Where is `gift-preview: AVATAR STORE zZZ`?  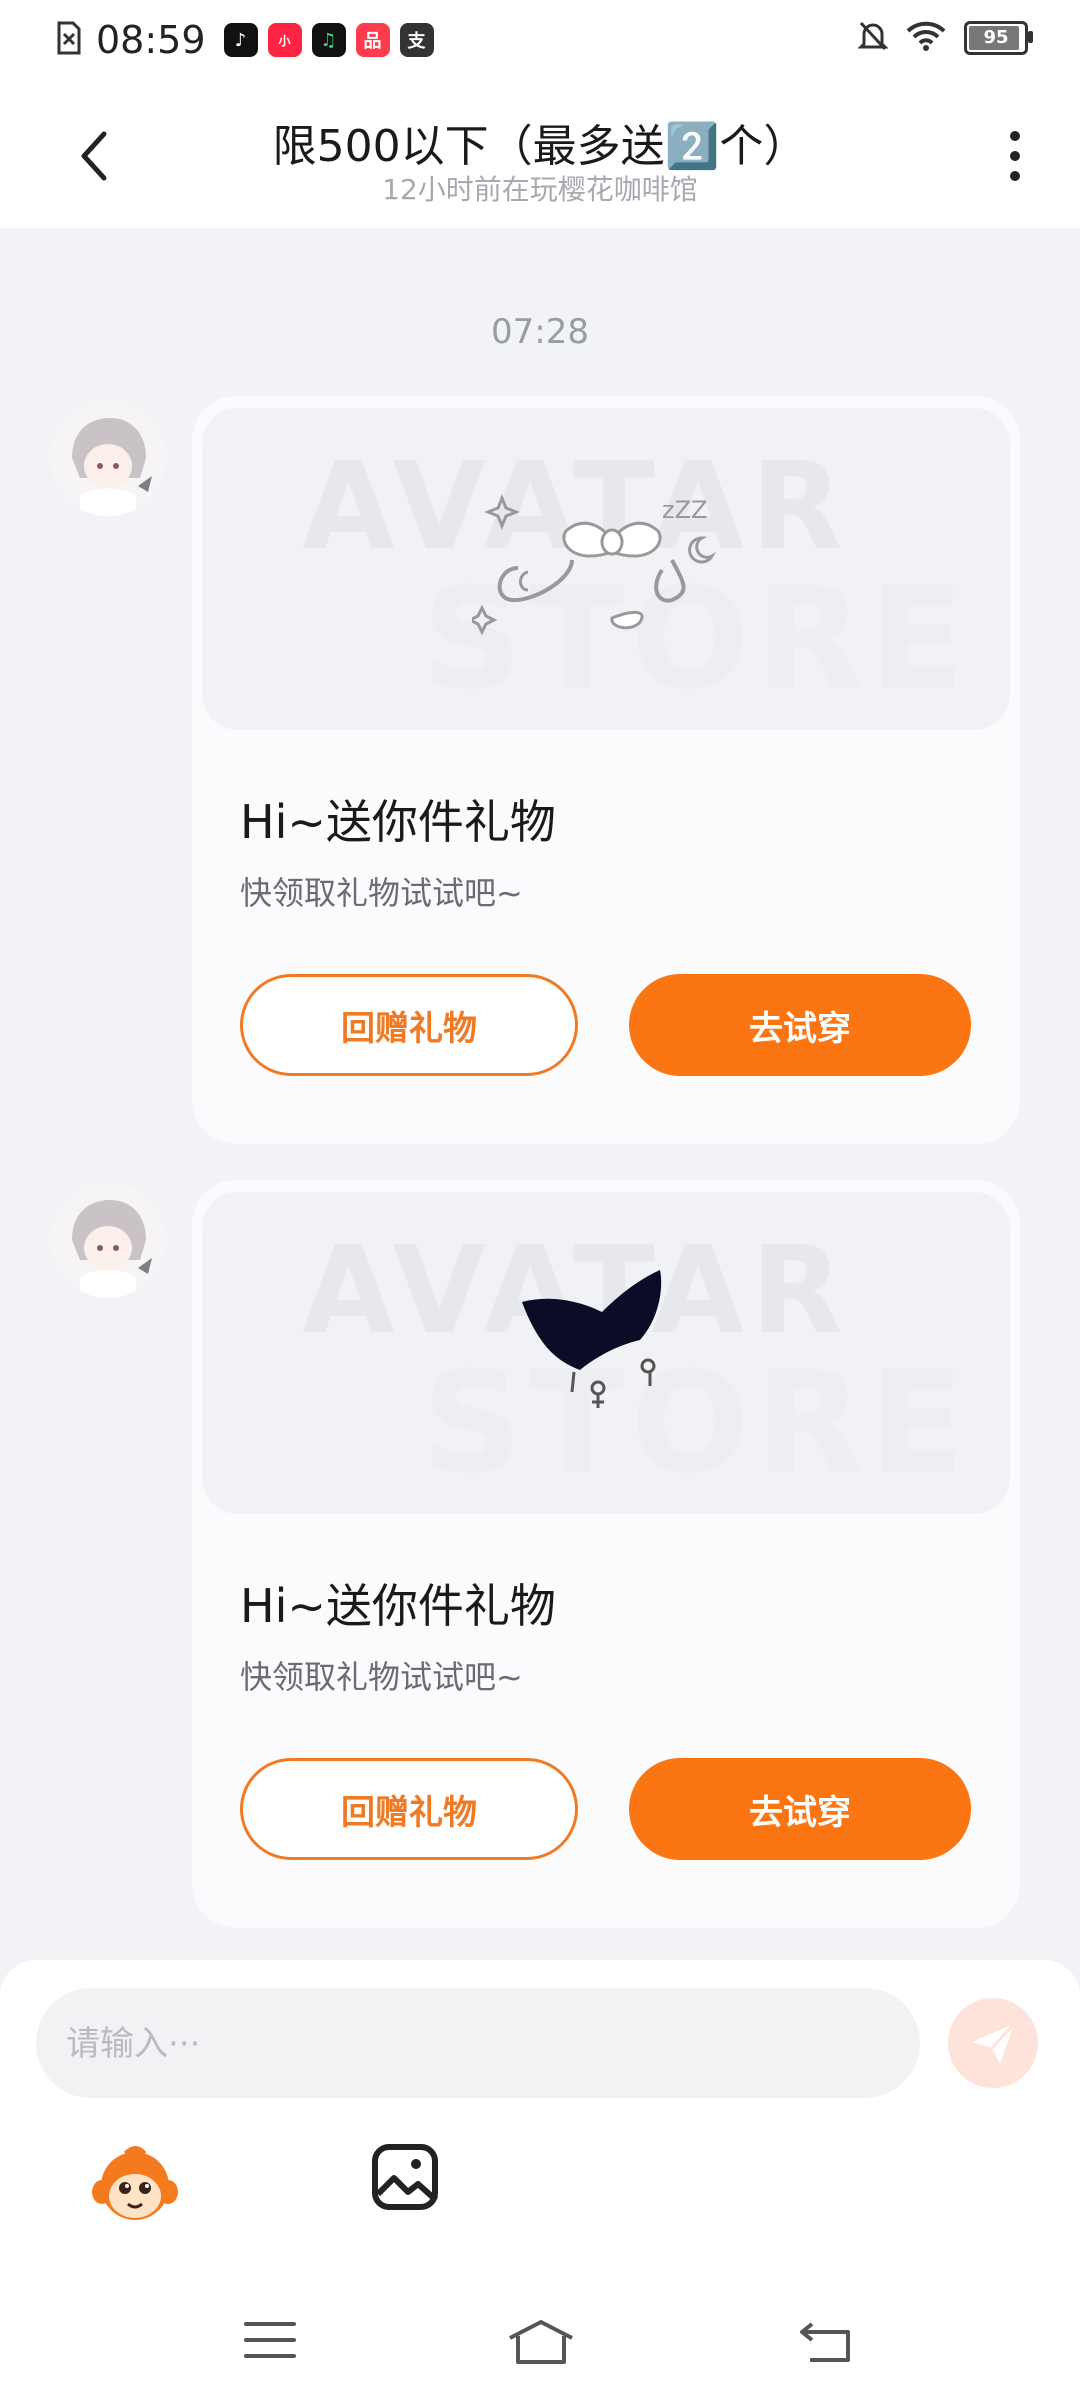
gift-preview: AVATAR STORE zZZ is located at coordinates (606, 569).